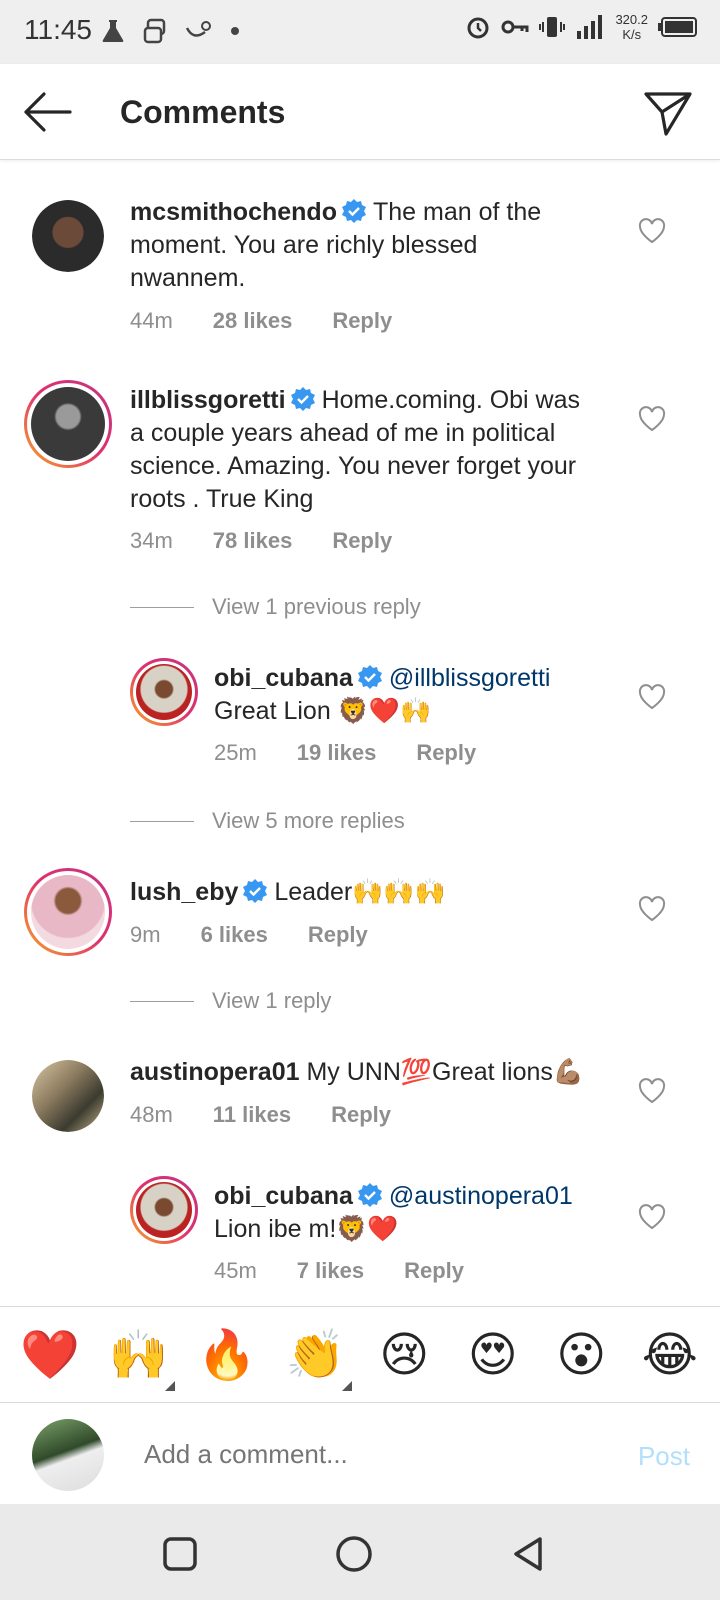 This screenshot has height=1600, width=720. I want to click on comment-meta: 44m 28 likes Reply, so click(261, 321).